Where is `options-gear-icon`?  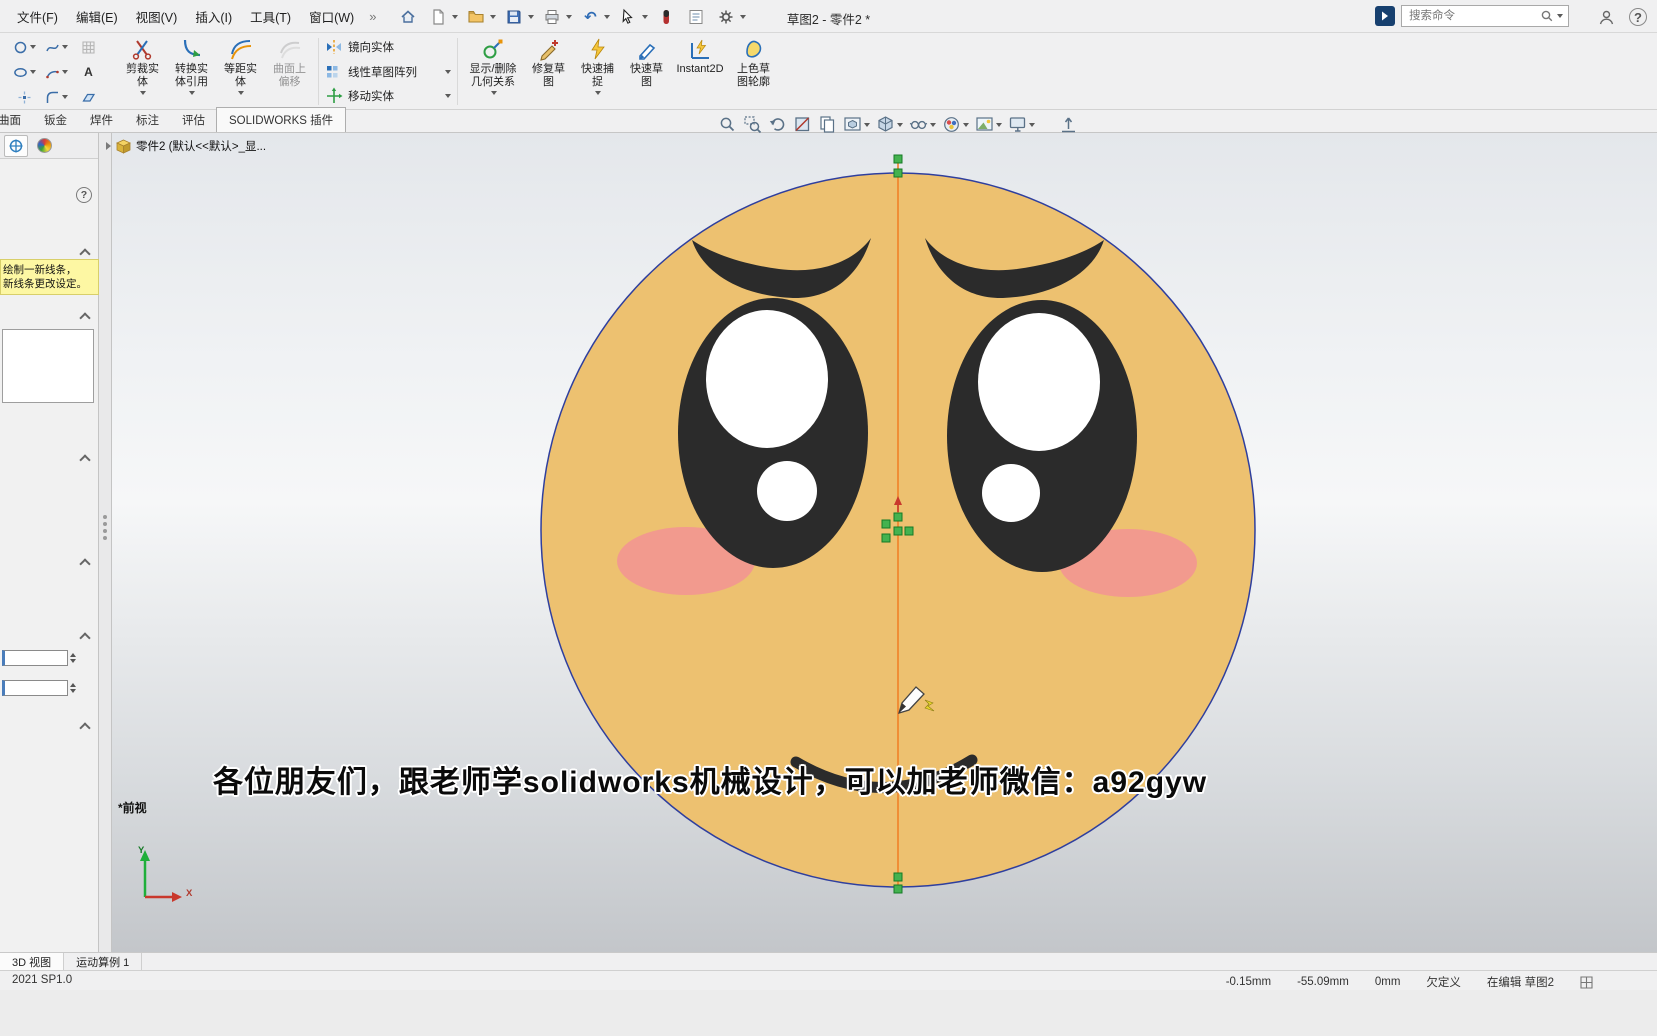 options-gear-icon is located at coordinates (726, 17).